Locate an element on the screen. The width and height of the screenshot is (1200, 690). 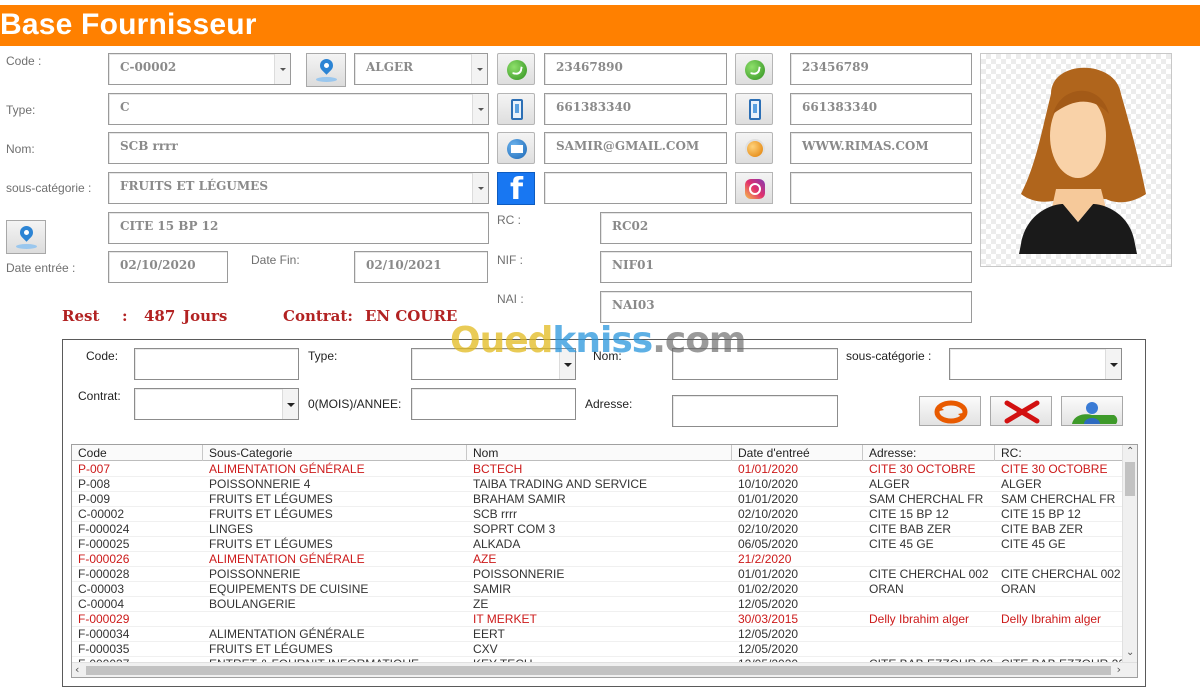
email-field: SAMIR@GMAIL.COM is located at coordinates (635, 148).